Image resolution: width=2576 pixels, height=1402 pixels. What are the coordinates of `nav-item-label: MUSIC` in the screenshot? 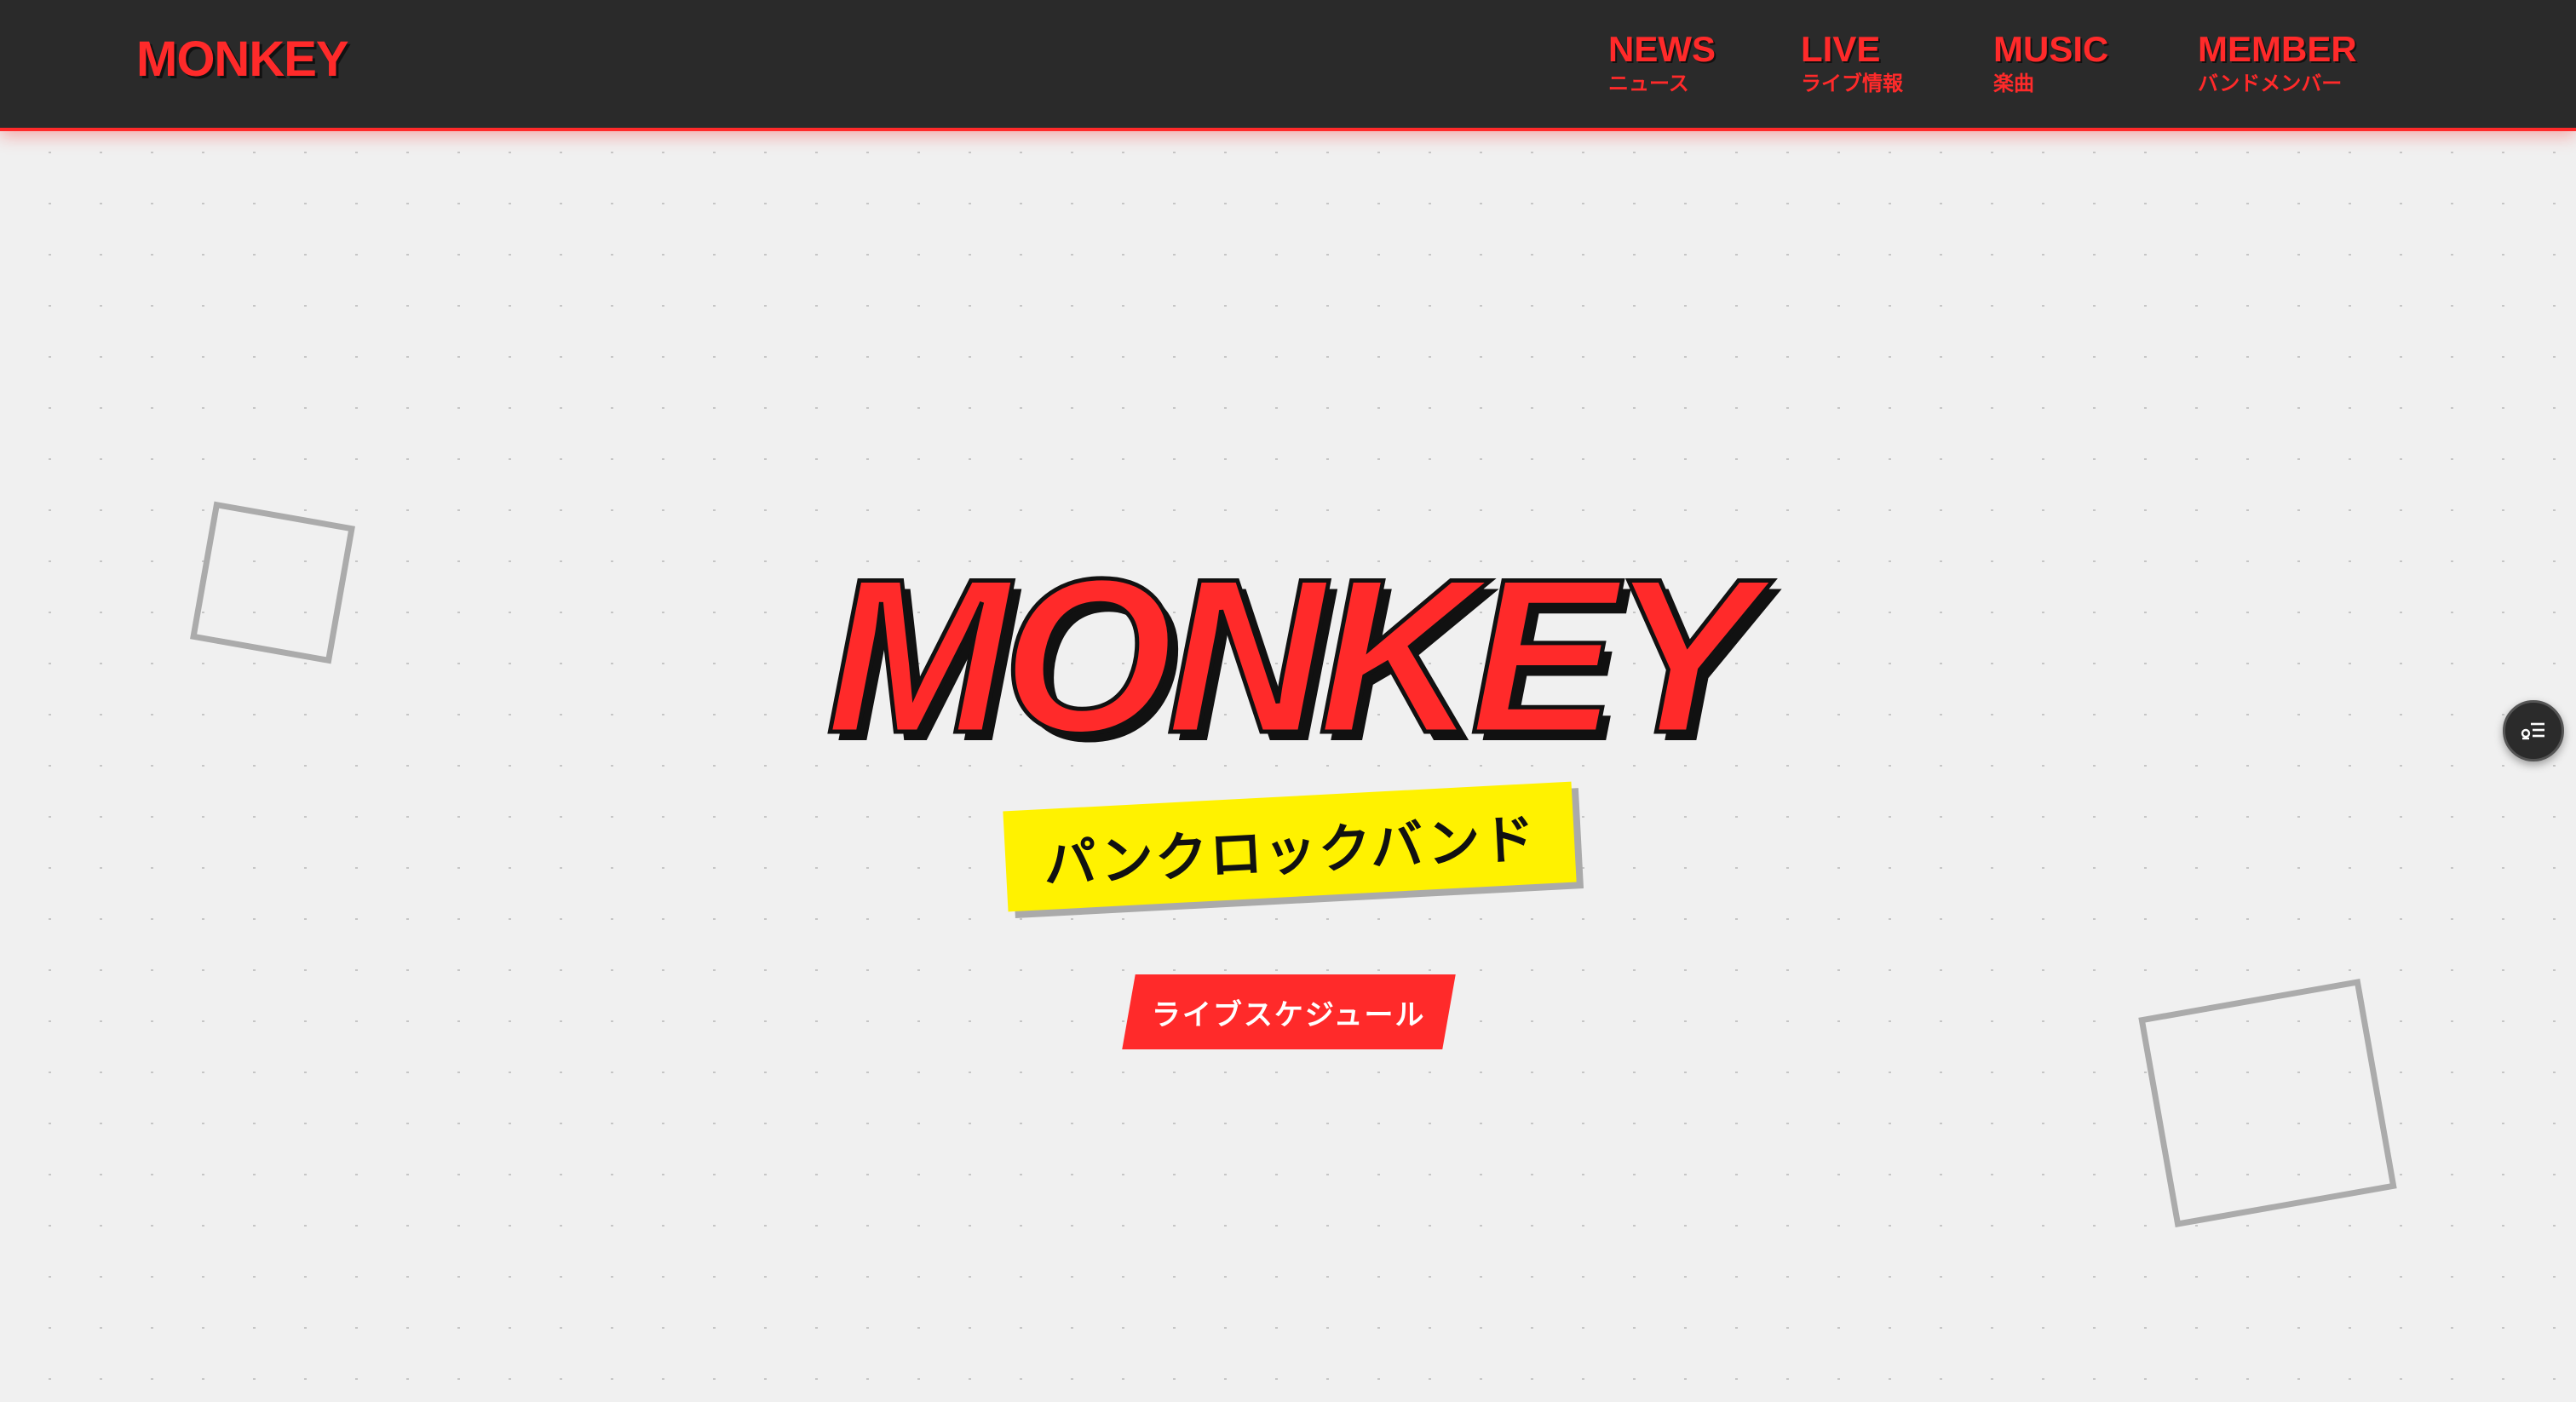 It's located at (2051, 49).